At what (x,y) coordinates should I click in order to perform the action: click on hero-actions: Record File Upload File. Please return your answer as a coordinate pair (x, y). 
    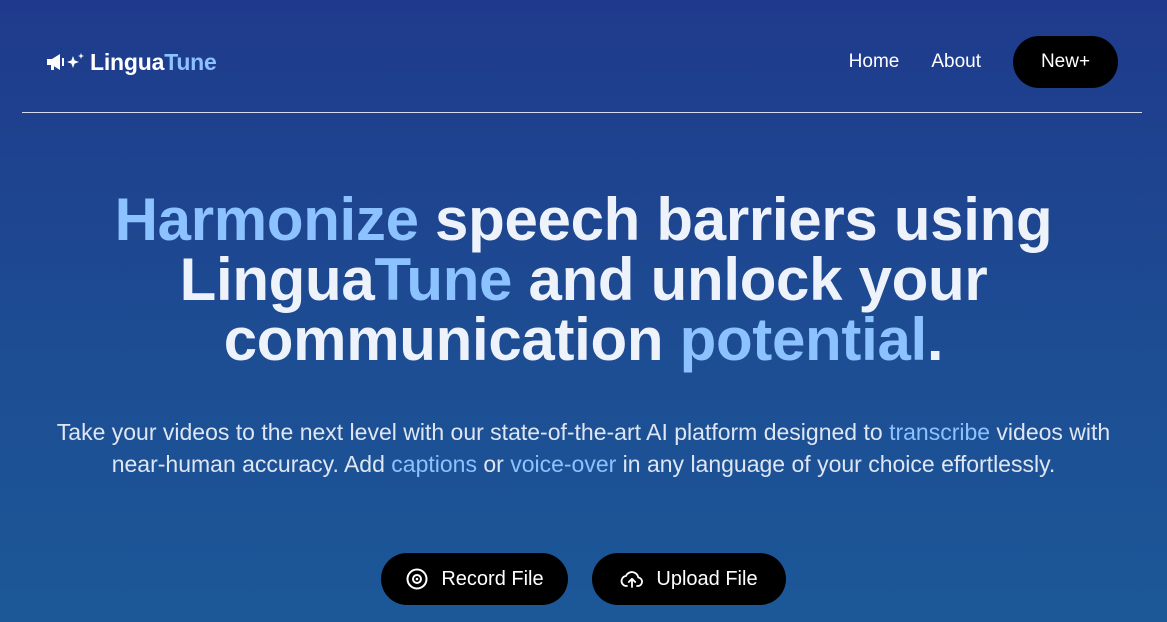
    Looking at the image, I should click on (583, 579).